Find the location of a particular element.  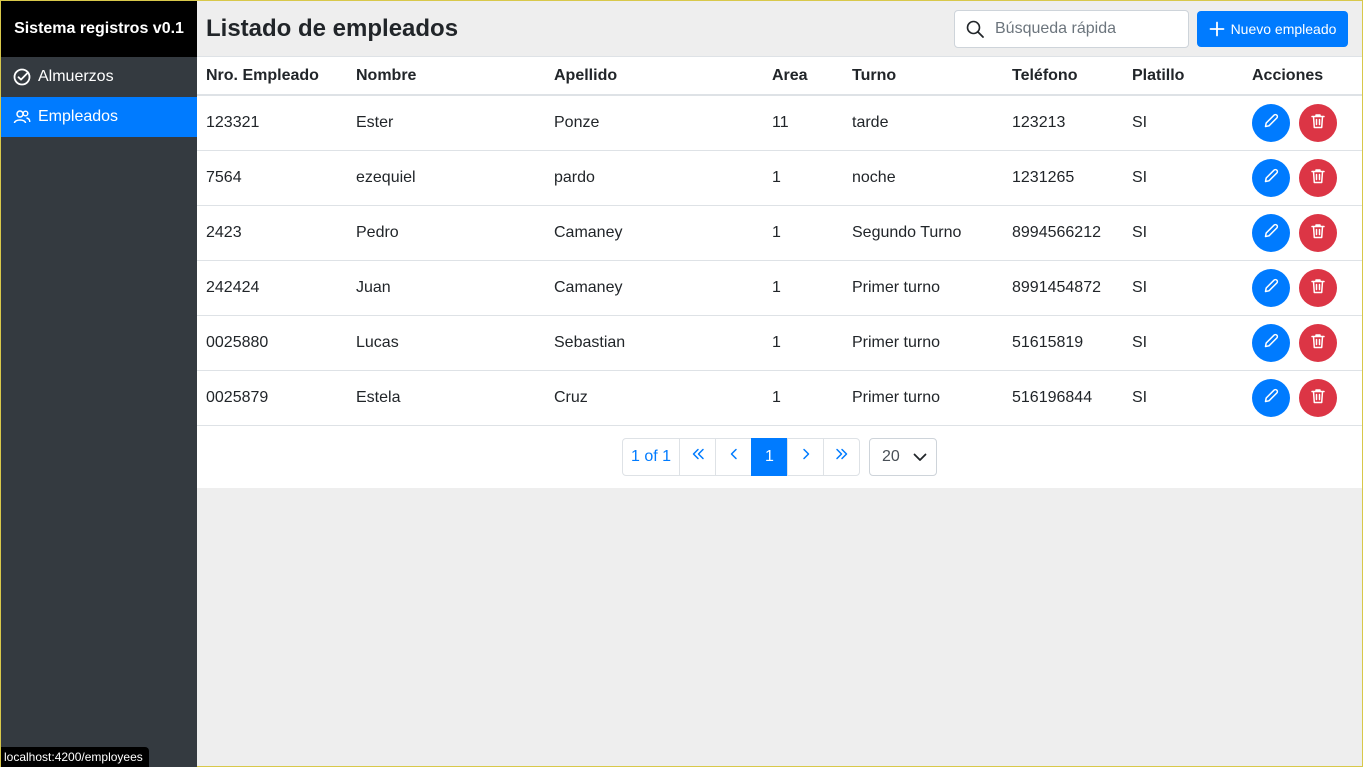

page-size-value: 20 is located at coordinates (891, 456).